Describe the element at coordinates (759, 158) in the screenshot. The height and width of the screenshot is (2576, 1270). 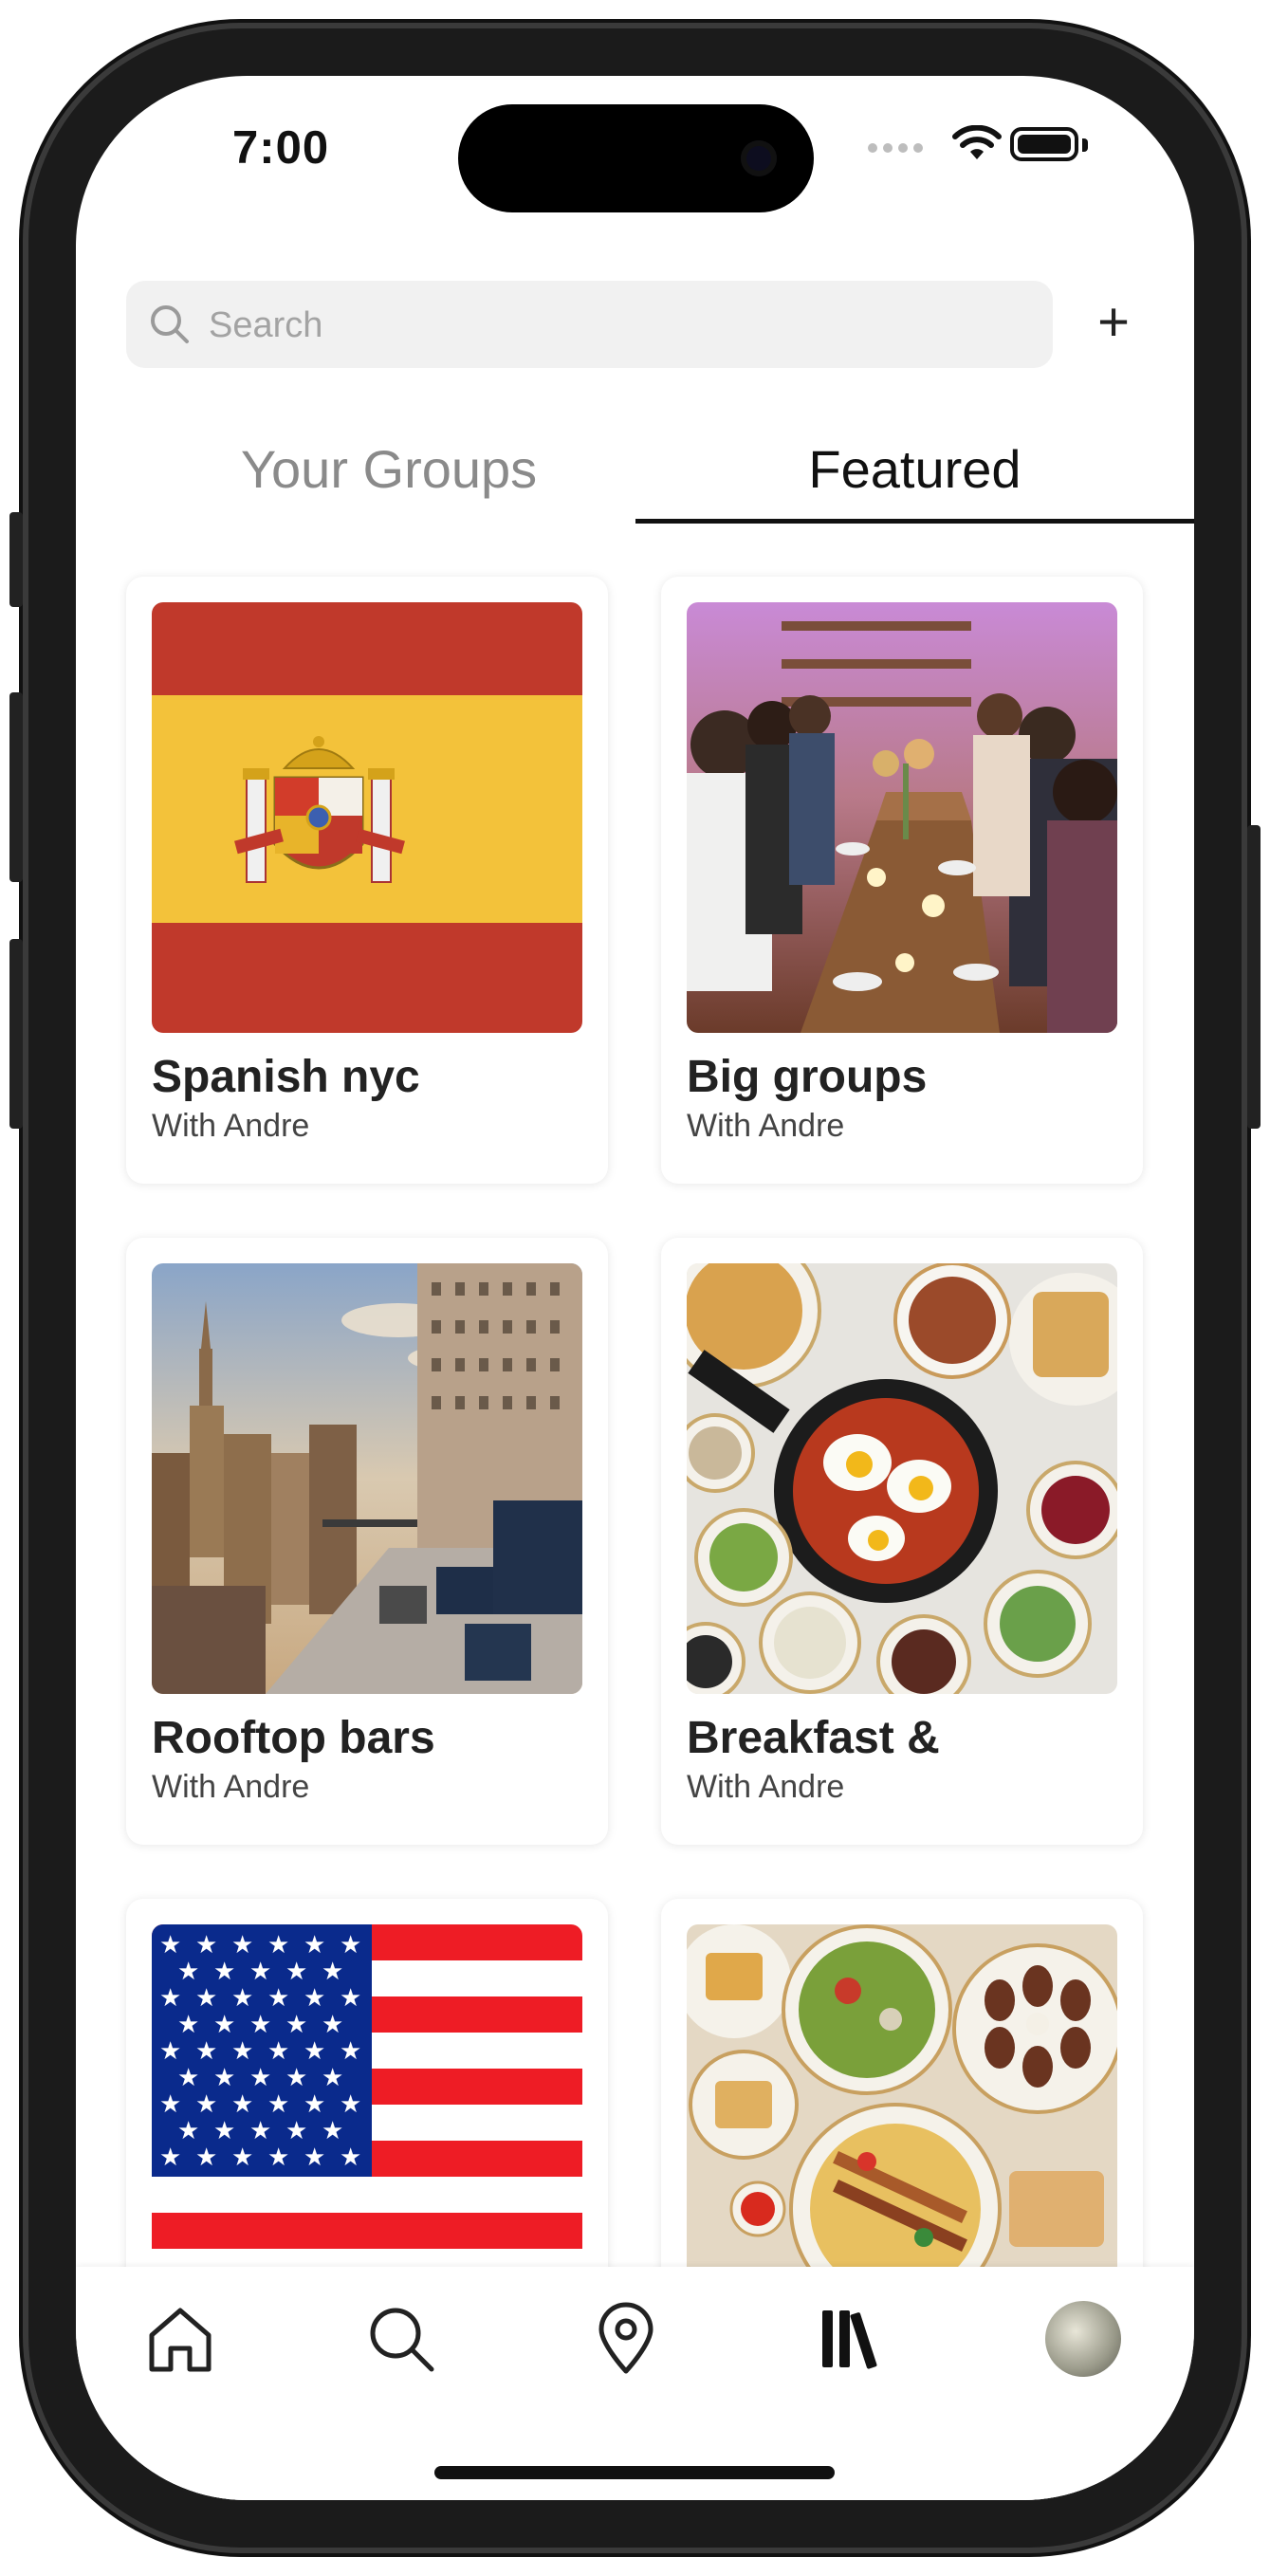
I see `front-camera` at that location.